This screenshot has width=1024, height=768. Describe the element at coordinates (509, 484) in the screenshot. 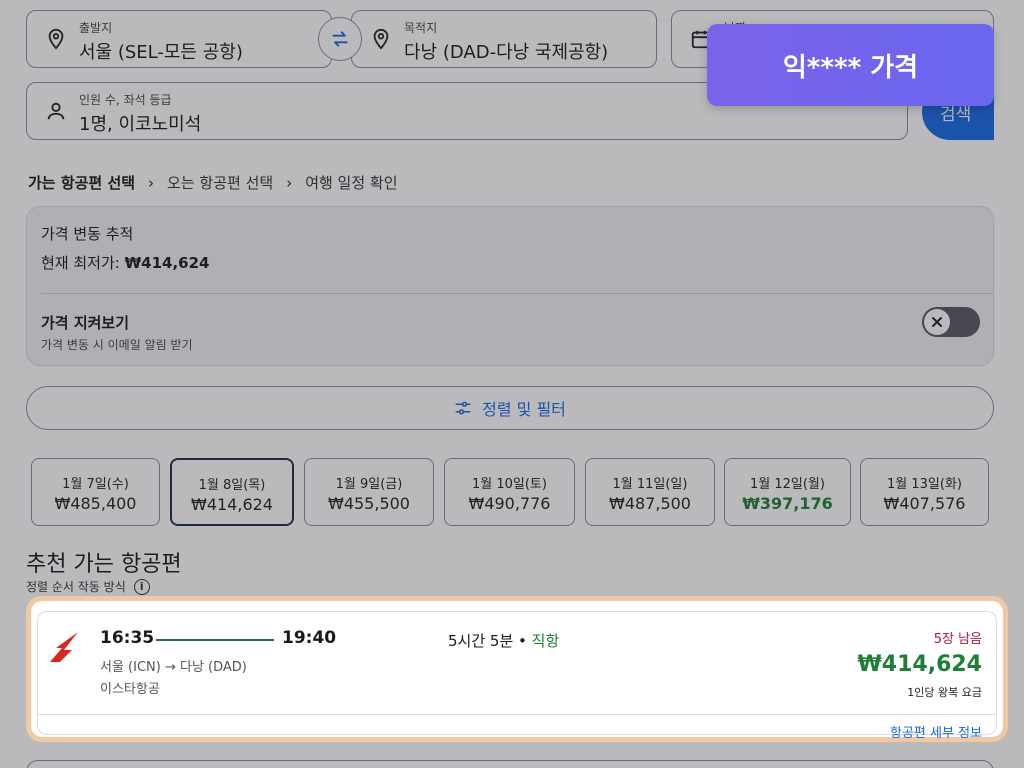

I see `date-option-day: 1월 10일(토)` at that location.